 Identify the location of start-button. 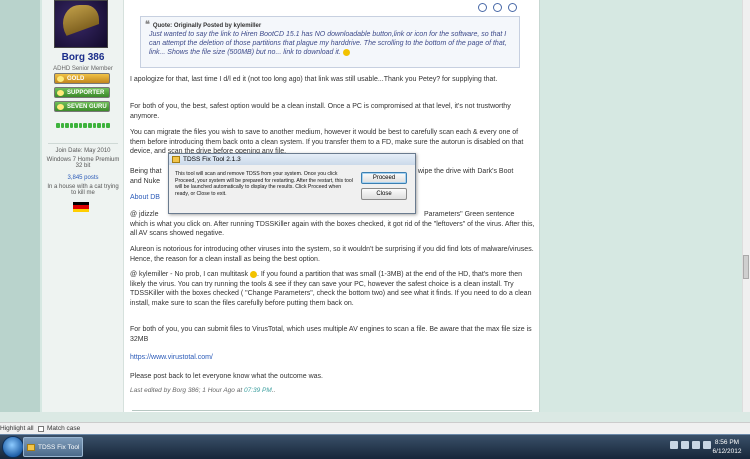
(13, 447).